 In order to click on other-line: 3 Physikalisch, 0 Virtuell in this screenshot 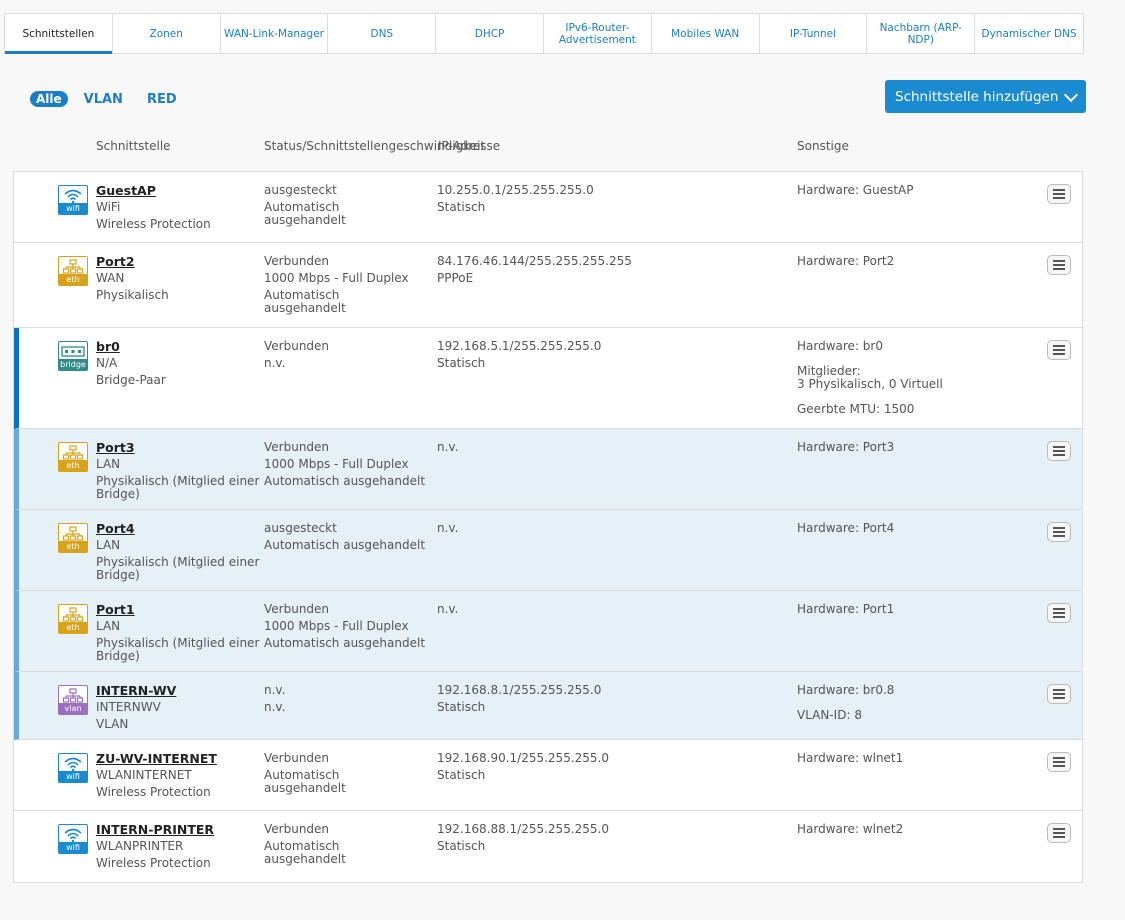, I will do `click(870, 384)`.